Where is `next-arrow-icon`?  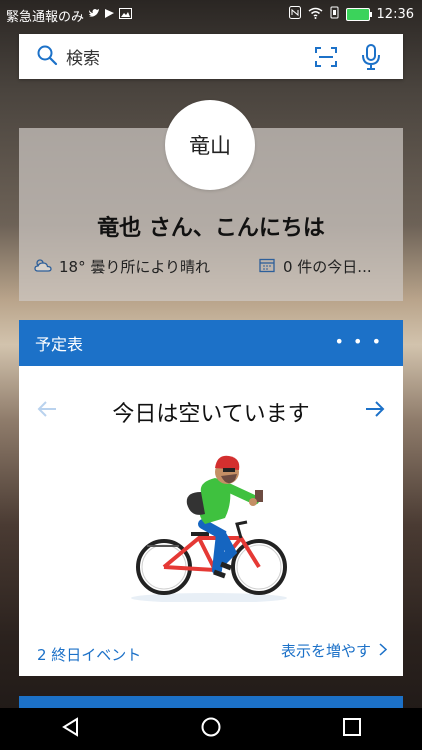
next-arrow-icon is located at coordinates (375, 411).